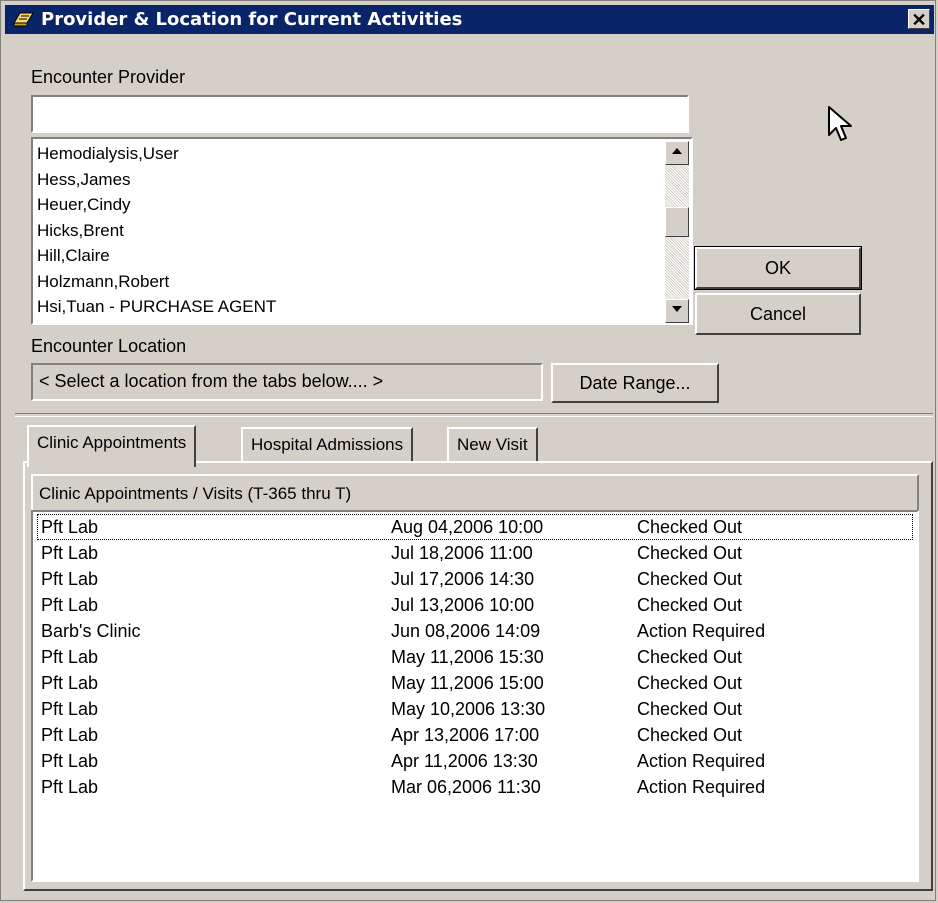  I want to click on mouse-pointer-icon, so click(840, 123).